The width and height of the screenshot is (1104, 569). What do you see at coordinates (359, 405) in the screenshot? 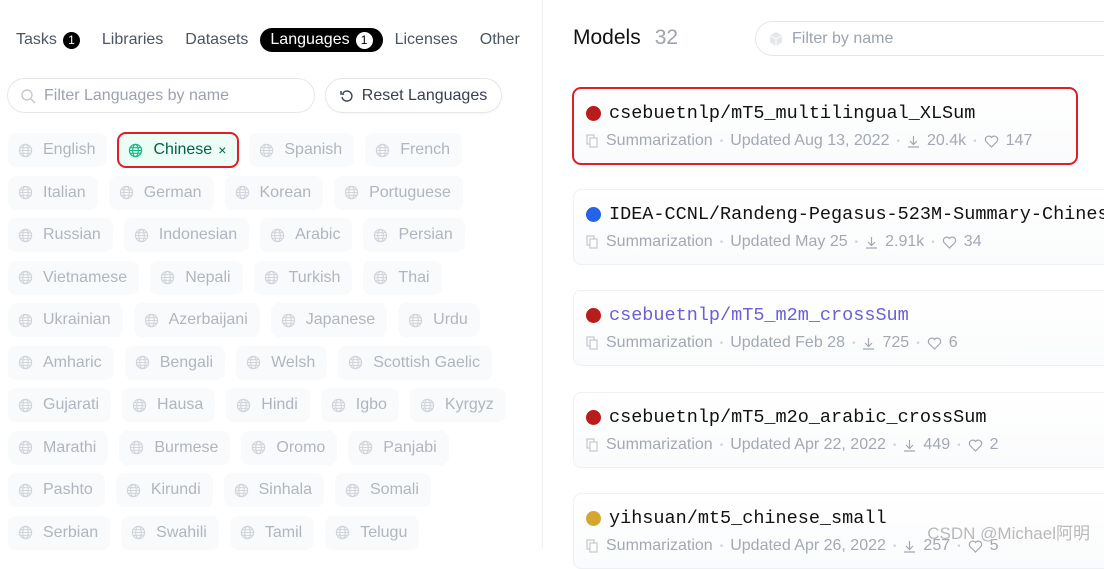
I see `language-chip-igbo: Igbo` at bounding box center [359, 405].